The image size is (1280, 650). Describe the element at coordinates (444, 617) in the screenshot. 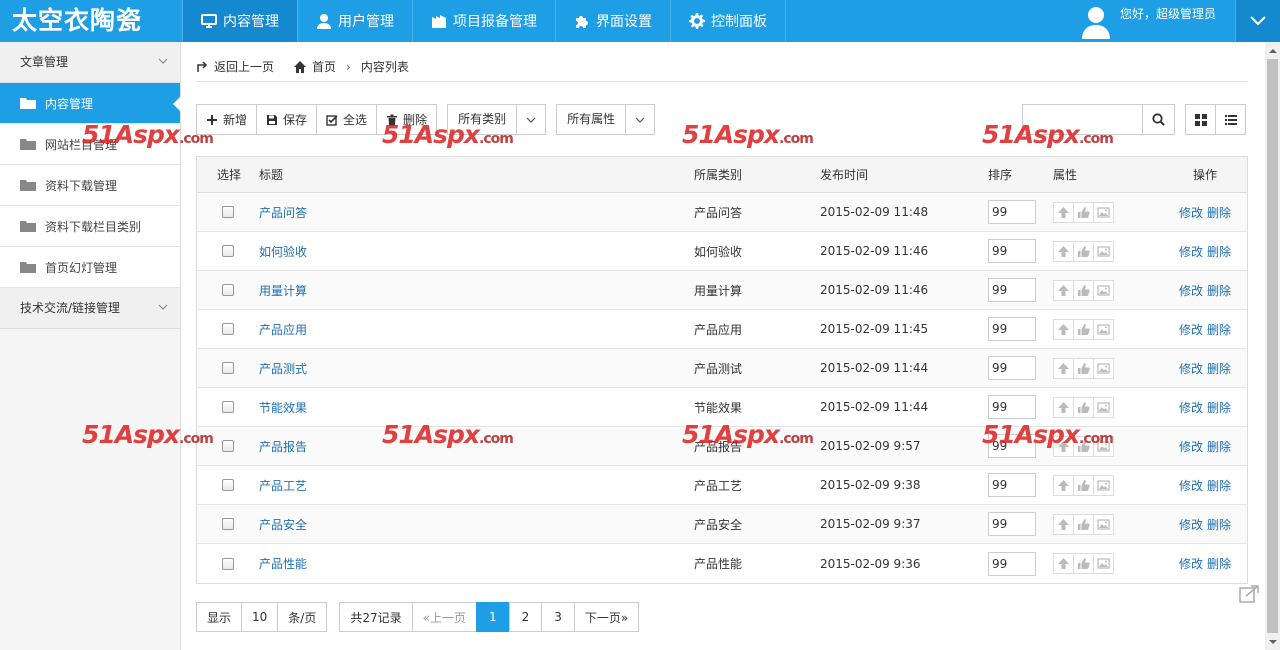

I see `prev-page-button: «上一页` at that location.